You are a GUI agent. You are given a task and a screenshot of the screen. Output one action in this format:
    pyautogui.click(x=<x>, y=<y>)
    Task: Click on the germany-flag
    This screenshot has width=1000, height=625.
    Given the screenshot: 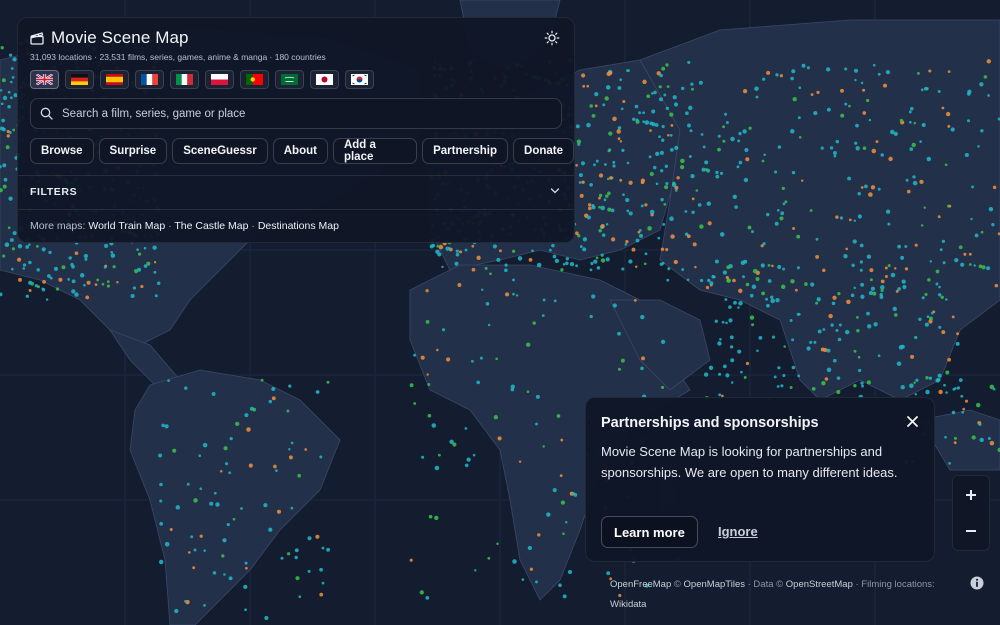 What is the action you would take?
    pyautogui.click(x=79, y=79)
    